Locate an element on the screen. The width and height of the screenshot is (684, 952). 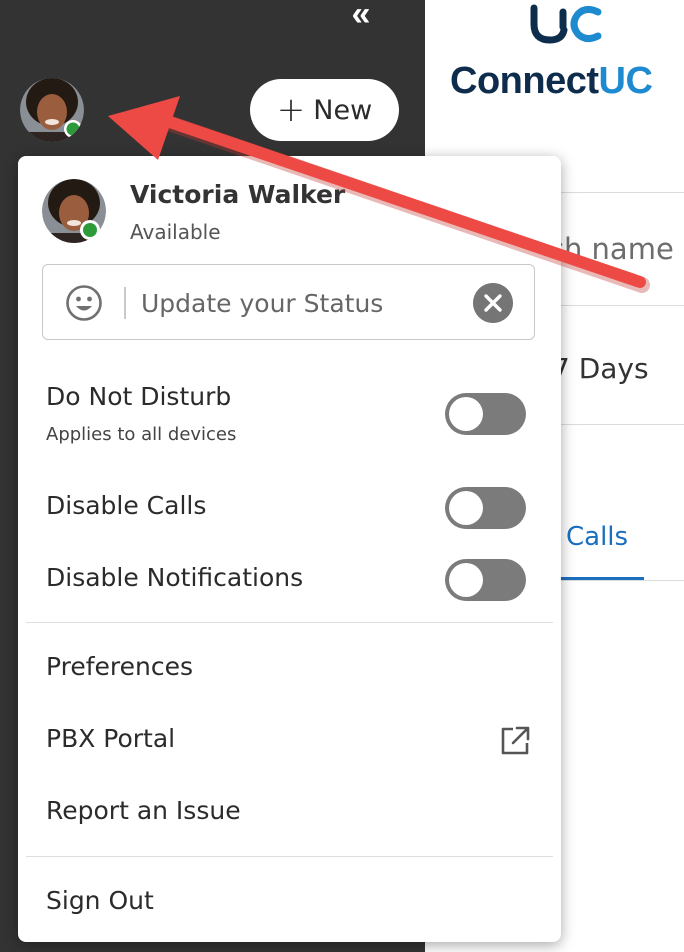
status-message-field is located at coordinates (288, 302).